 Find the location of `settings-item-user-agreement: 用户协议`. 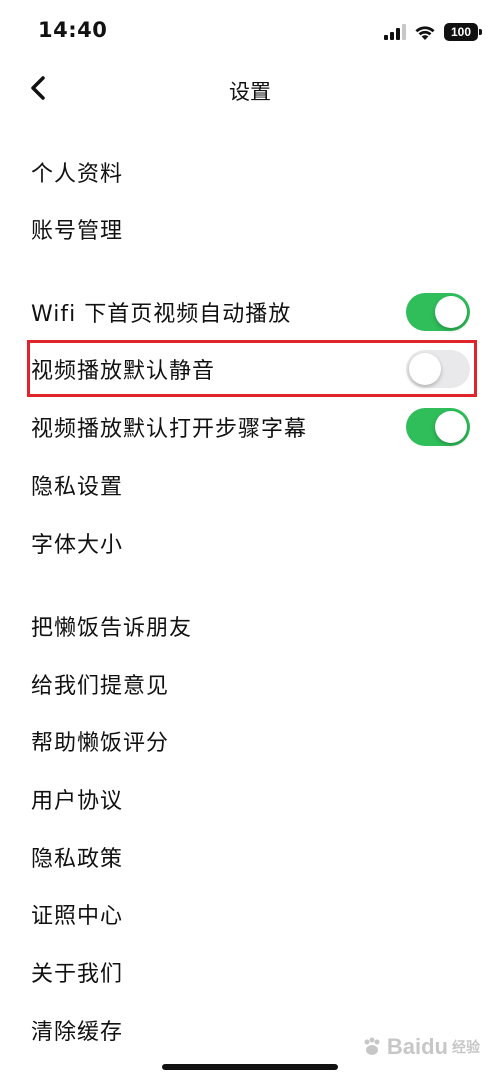

settings-item-user-agreement: 用户协议 is located at coordinates (250, 799).